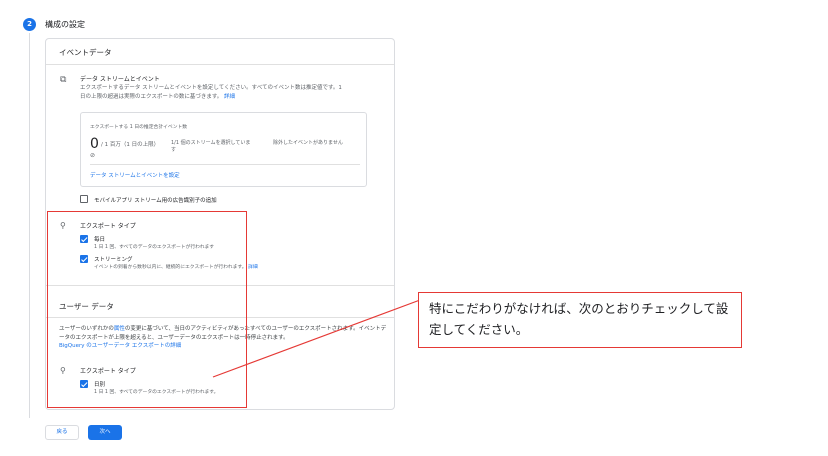 The width and height of the screenshot is (828, 456). Describe the element at coordinates (29, 24) in the screenshot. I see `step-number-badge: 2` at that location.